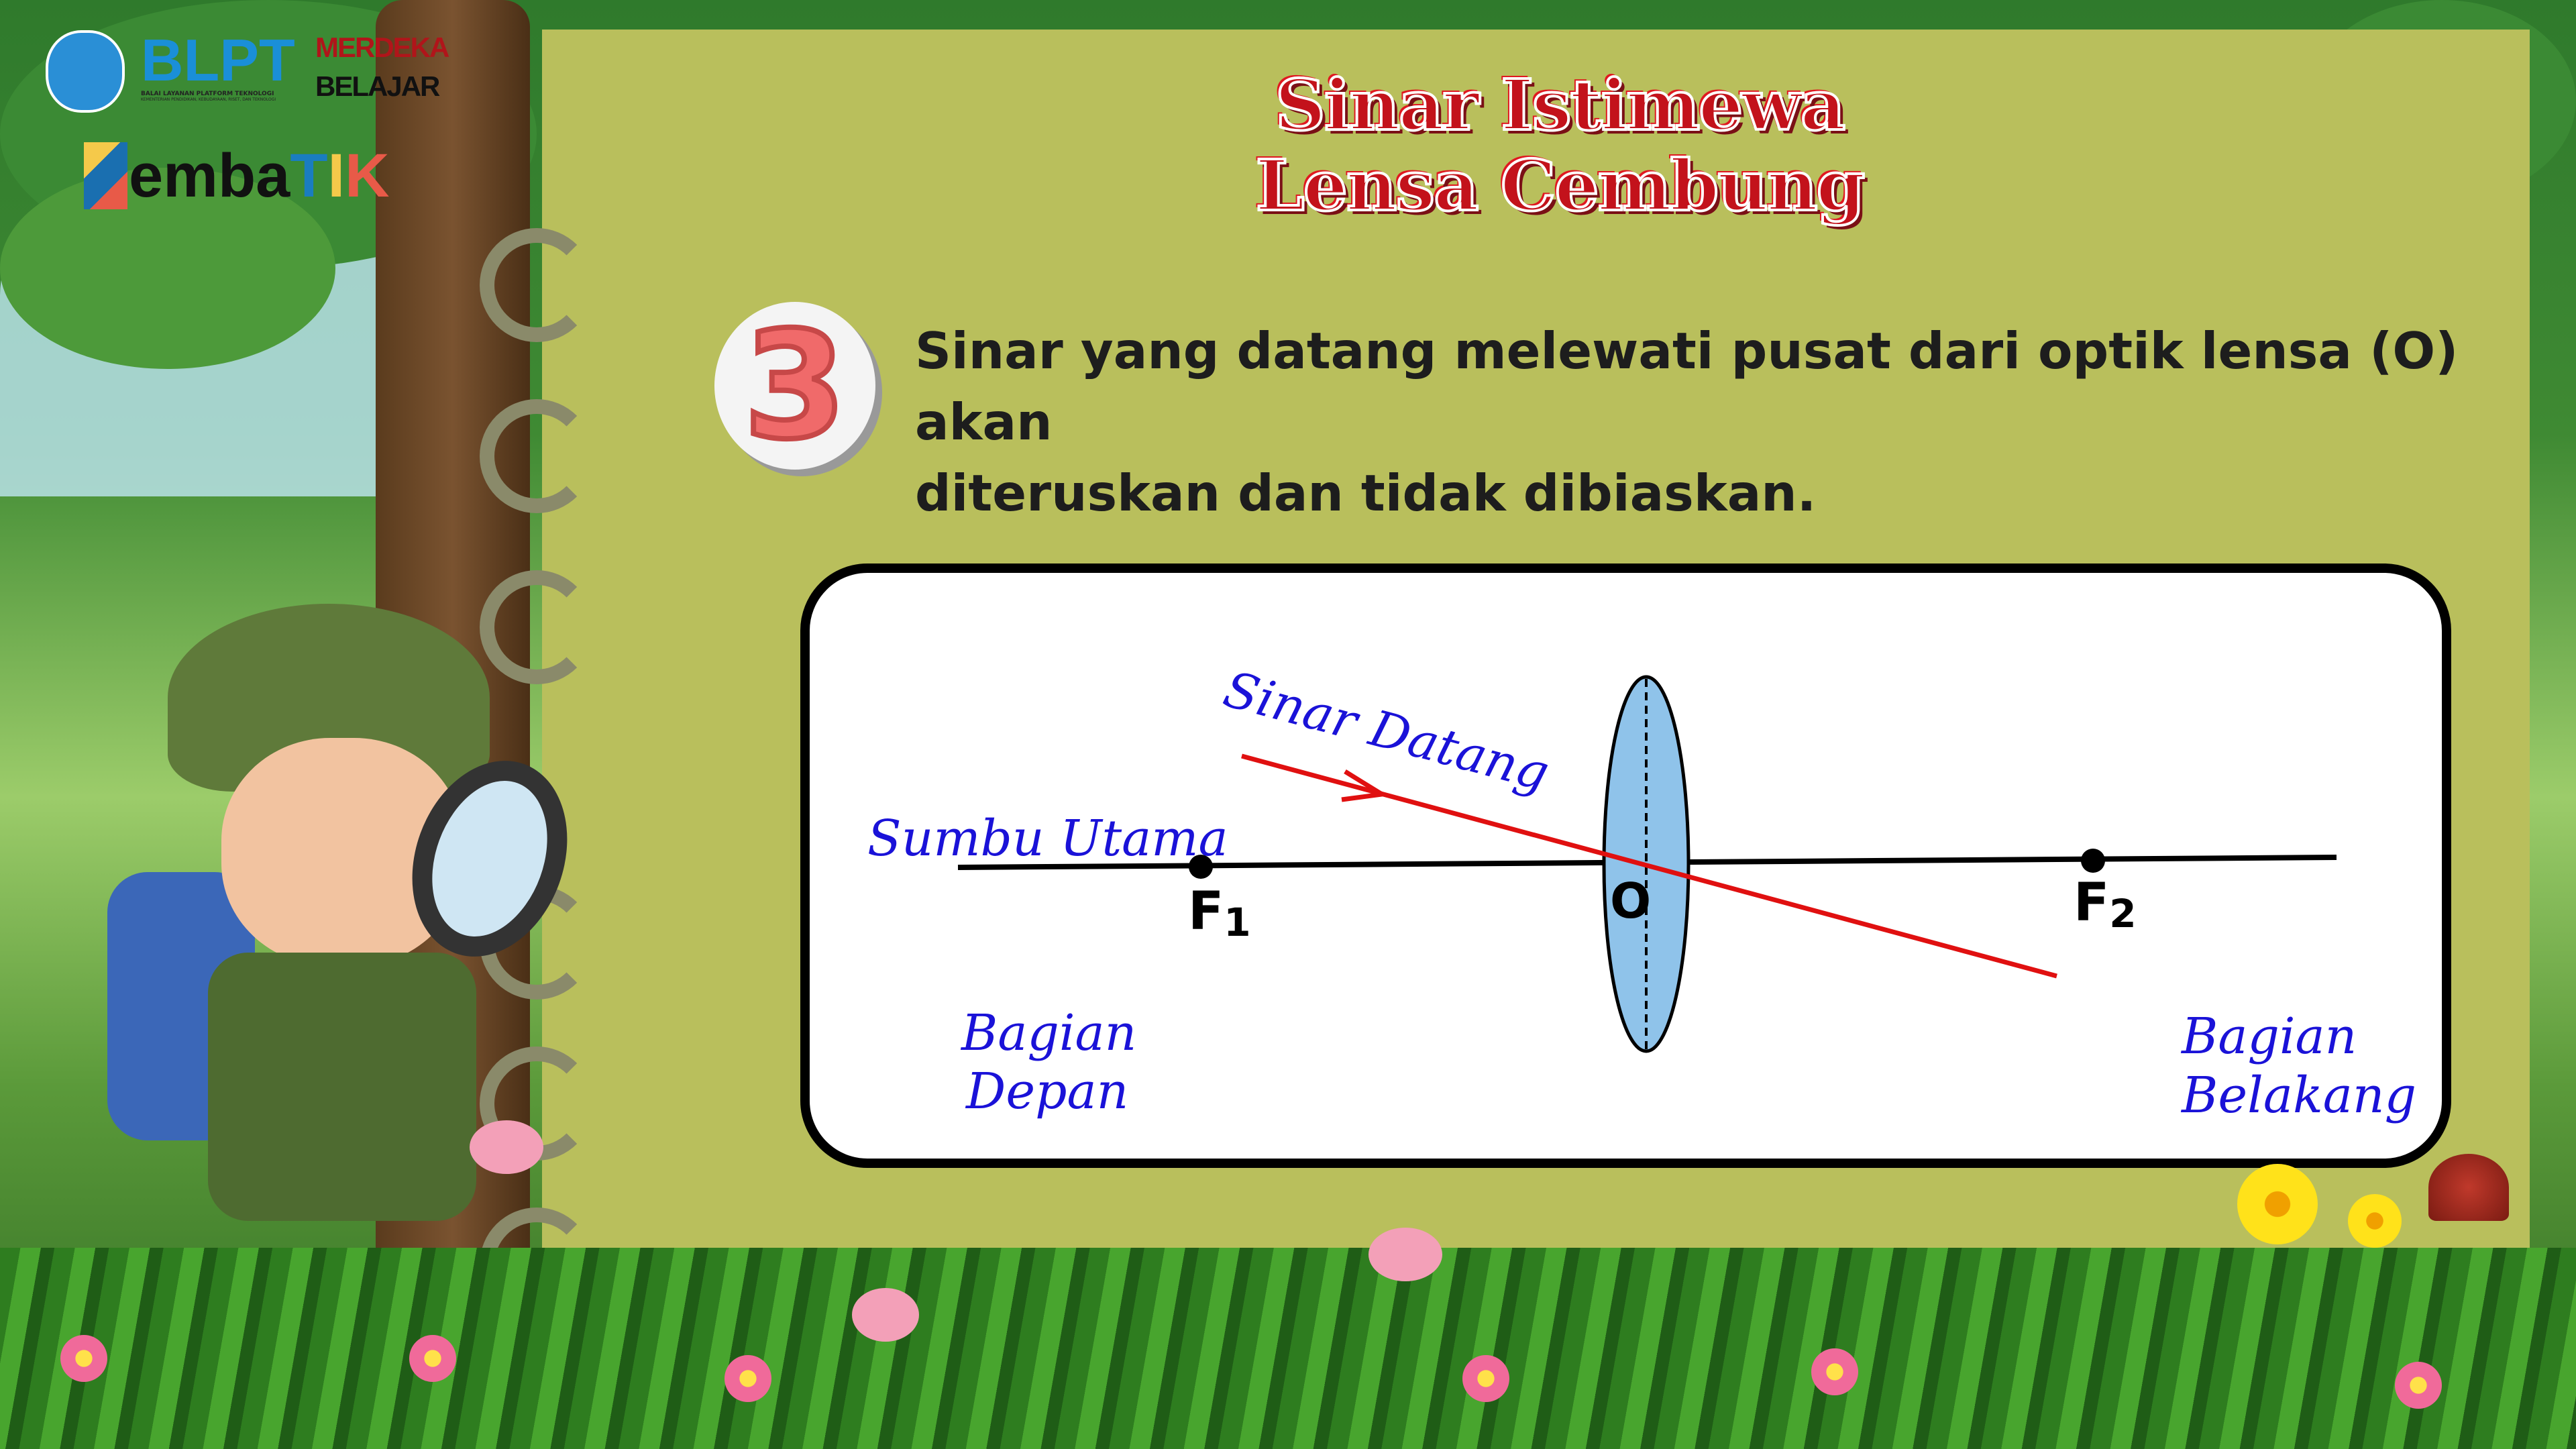 The height and width of the screenshot is (1449, 2576). Describe the element at coordinates (2105, 904) in the screenshot. I see `f2-label: F2` at that location.